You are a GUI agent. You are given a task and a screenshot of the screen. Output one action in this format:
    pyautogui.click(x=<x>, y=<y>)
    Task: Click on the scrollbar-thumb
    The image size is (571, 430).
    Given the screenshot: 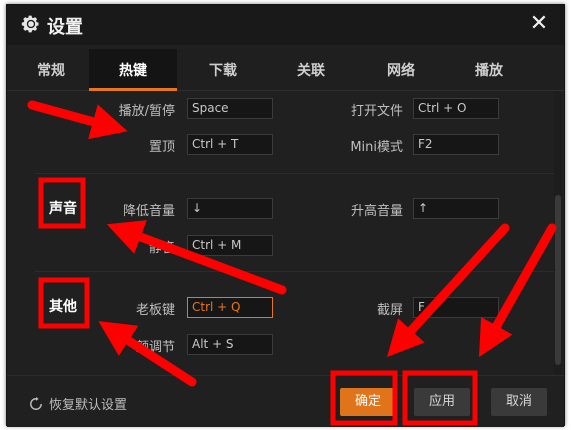 What is the action you would take?
    pyautogui.click(x=558, y=280)
    